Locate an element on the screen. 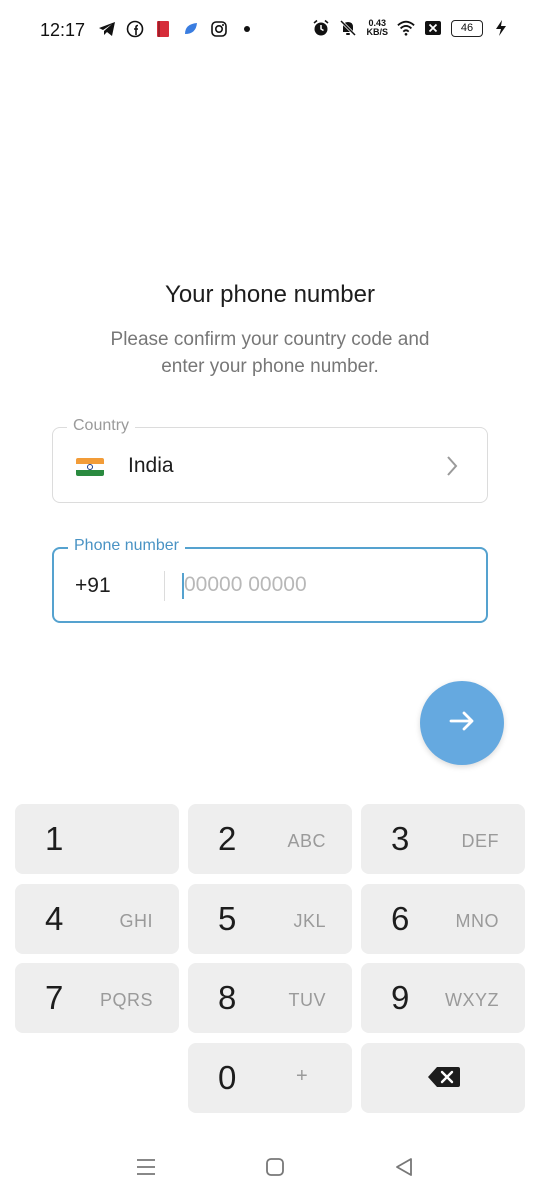  key-digit: 3 is located at coordinates (400, 838).